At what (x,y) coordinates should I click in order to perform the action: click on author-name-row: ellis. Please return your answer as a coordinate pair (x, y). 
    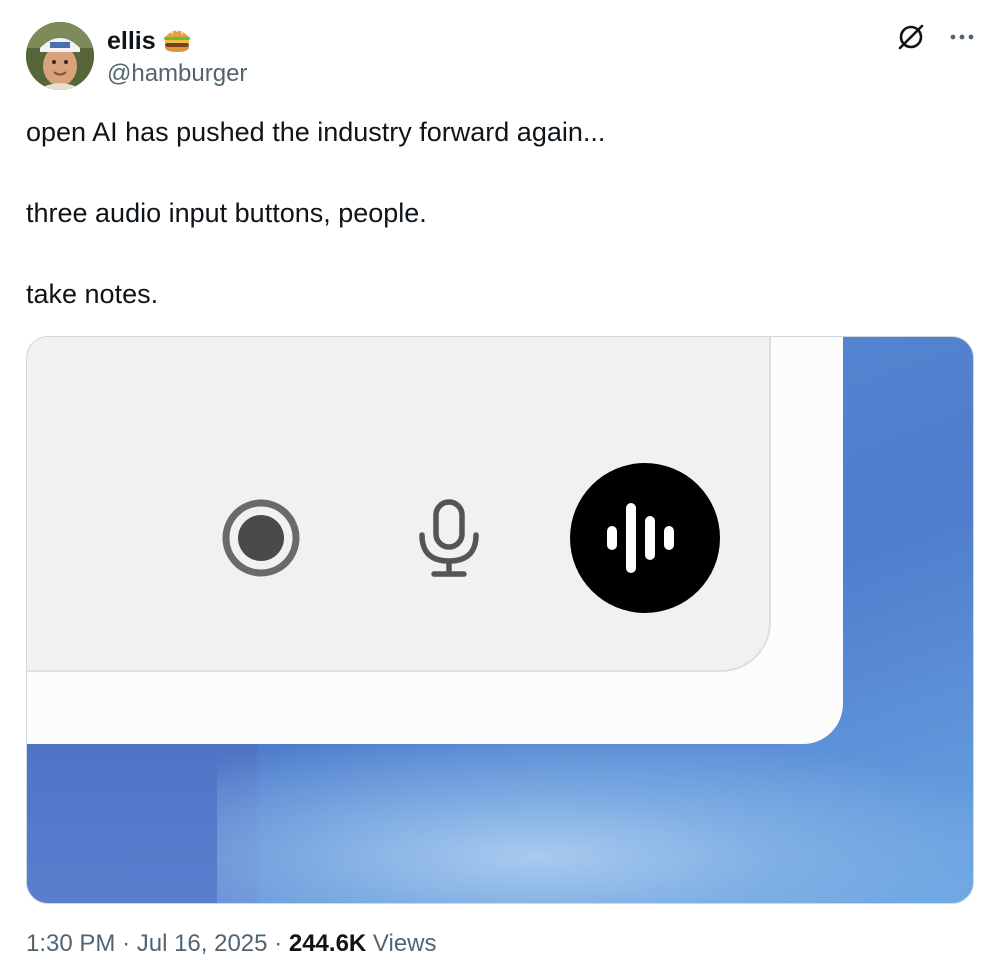
    Looking at the image, I should click on (149, 41).